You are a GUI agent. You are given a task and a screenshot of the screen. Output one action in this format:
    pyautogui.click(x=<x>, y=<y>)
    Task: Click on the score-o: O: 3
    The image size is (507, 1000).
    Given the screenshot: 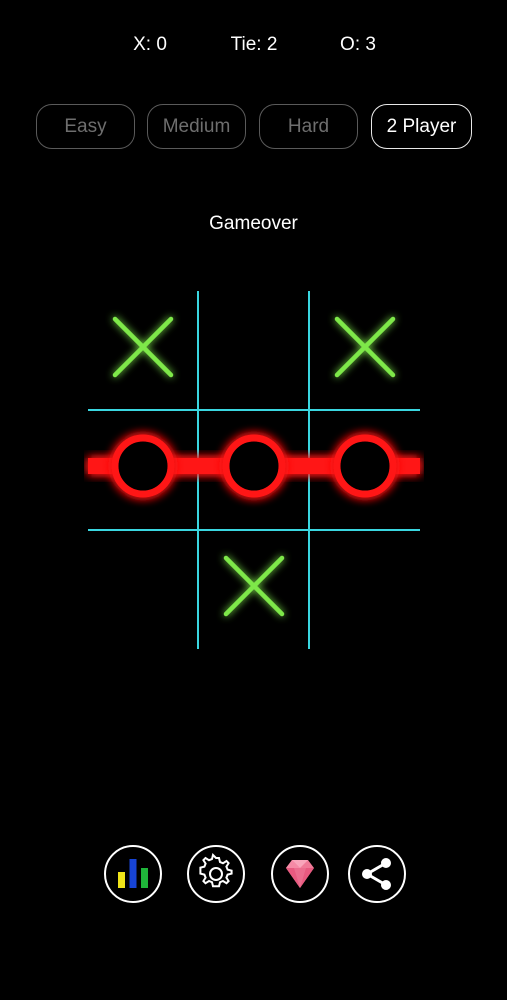 What is the action you would take?
    pyautogui.click(x=358, y=44)
    